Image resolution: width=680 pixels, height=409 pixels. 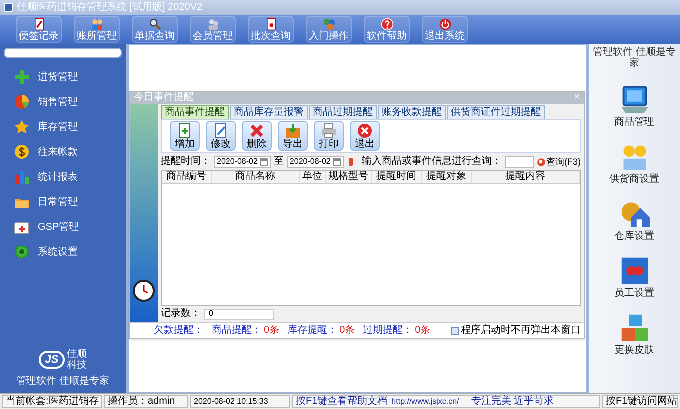 What do you see at coordinates (164, 98) in the screenshot?
I see `dialog-title: 今日事件提醒` at bounding box center [164, 98].